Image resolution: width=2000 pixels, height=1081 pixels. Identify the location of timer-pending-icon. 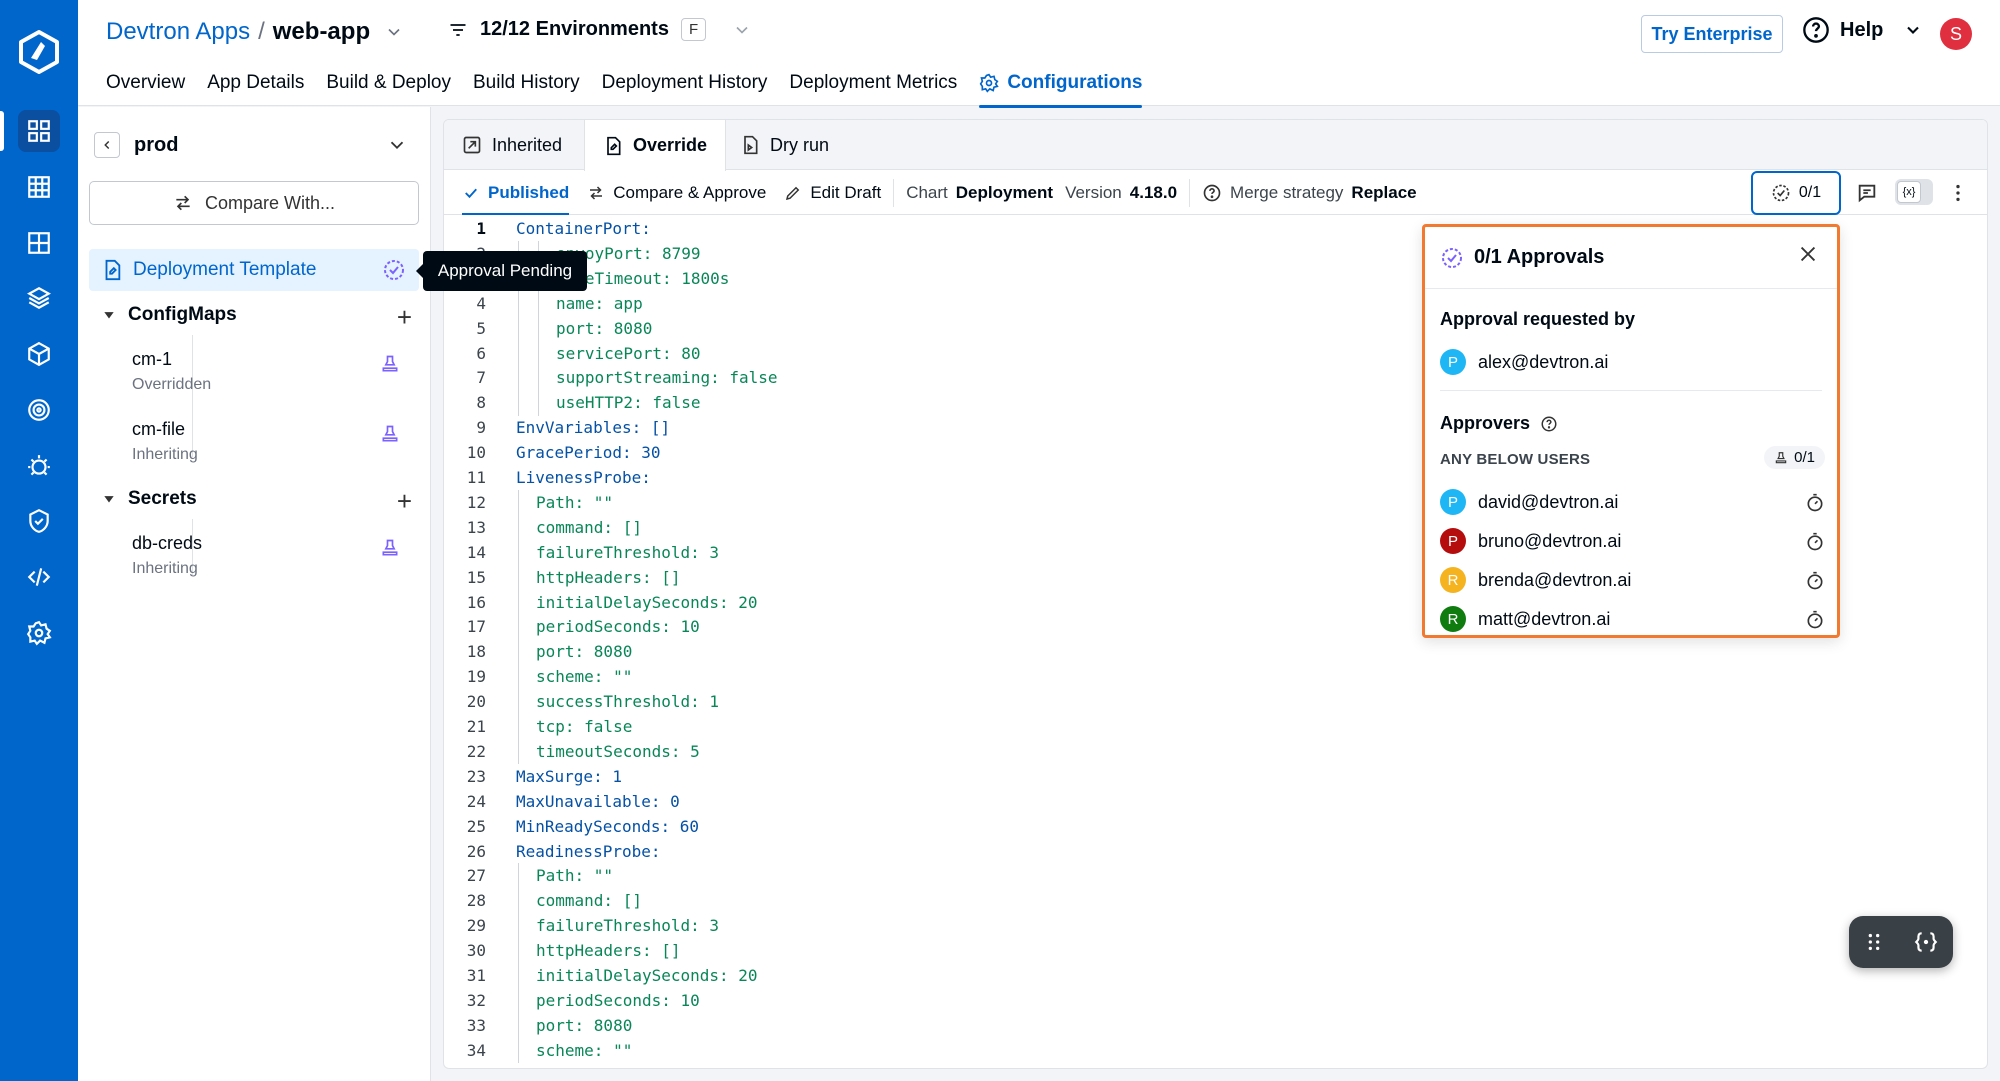
(1815, 619).